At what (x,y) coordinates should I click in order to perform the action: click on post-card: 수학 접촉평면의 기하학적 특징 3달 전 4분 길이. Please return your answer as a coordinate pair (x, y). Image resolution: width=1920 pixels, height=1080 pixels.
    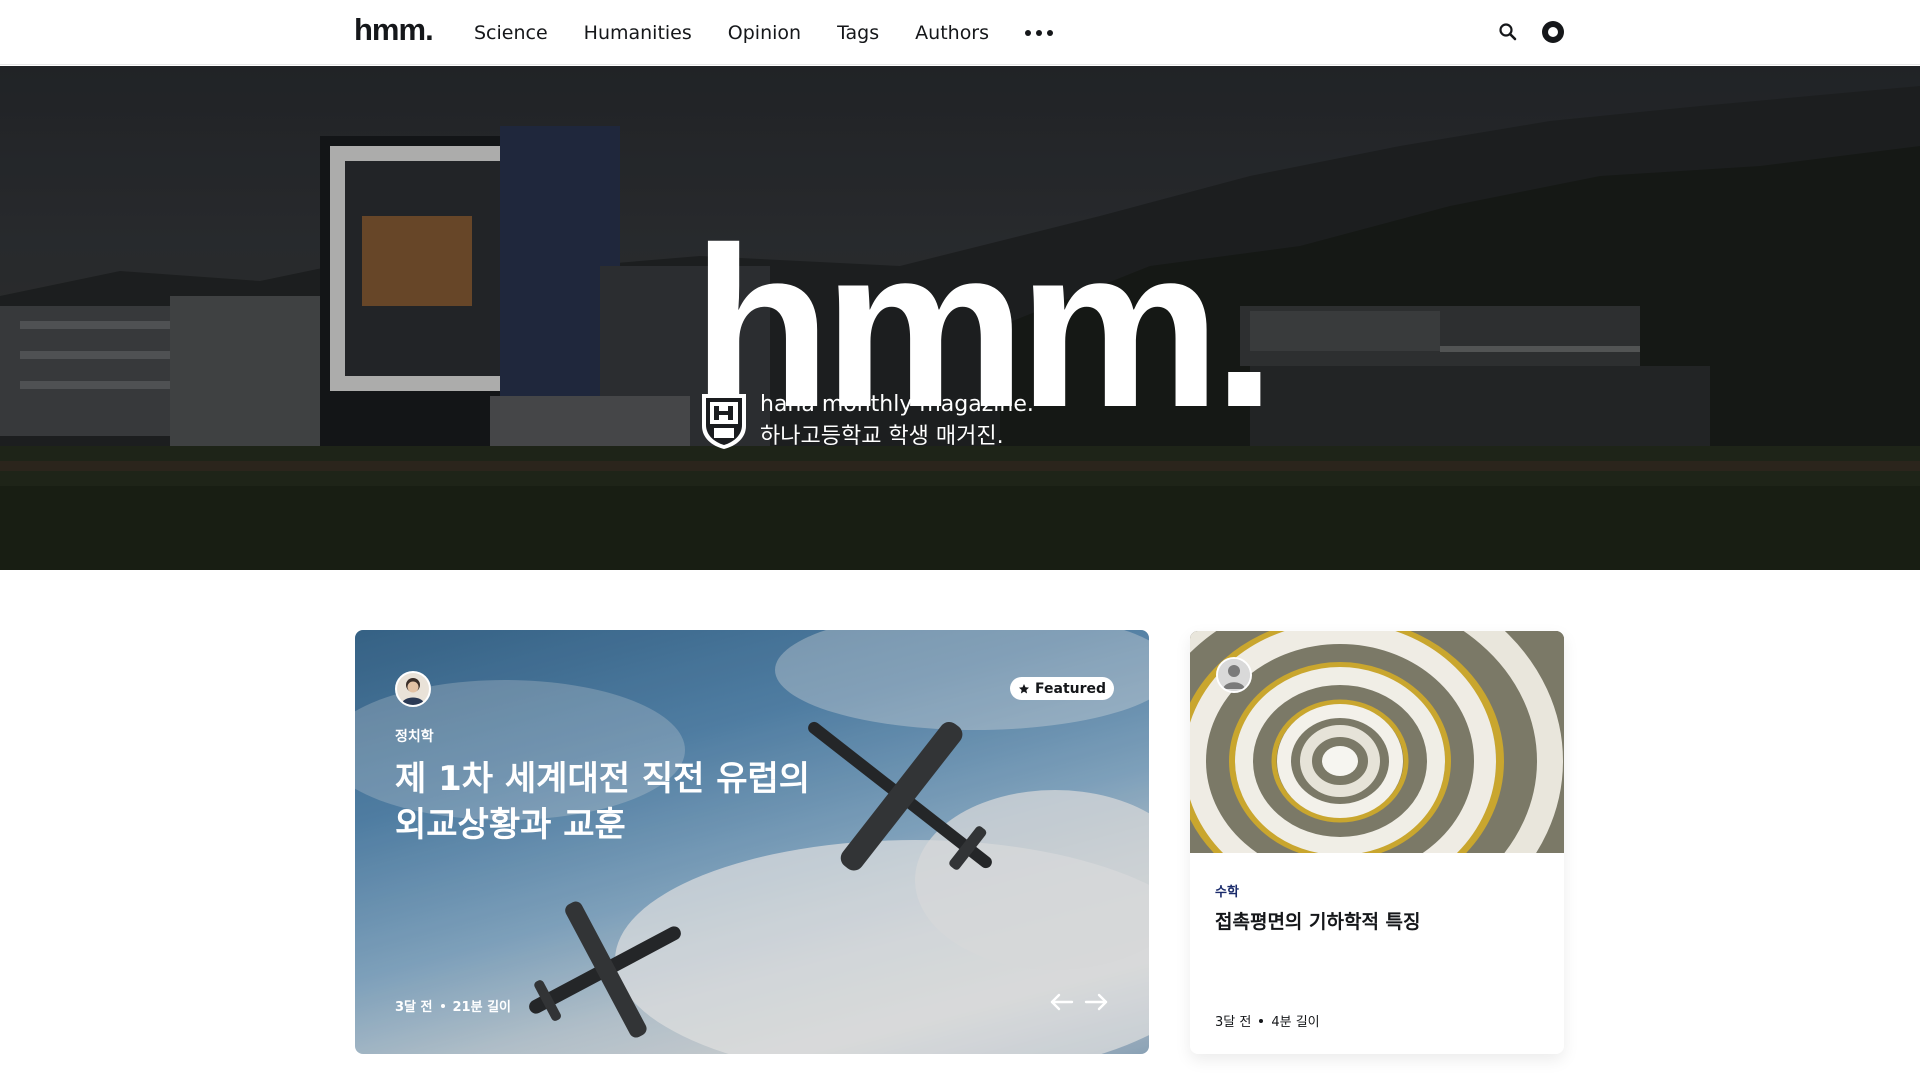
    Looking at the image, I should click on (1377, 842).